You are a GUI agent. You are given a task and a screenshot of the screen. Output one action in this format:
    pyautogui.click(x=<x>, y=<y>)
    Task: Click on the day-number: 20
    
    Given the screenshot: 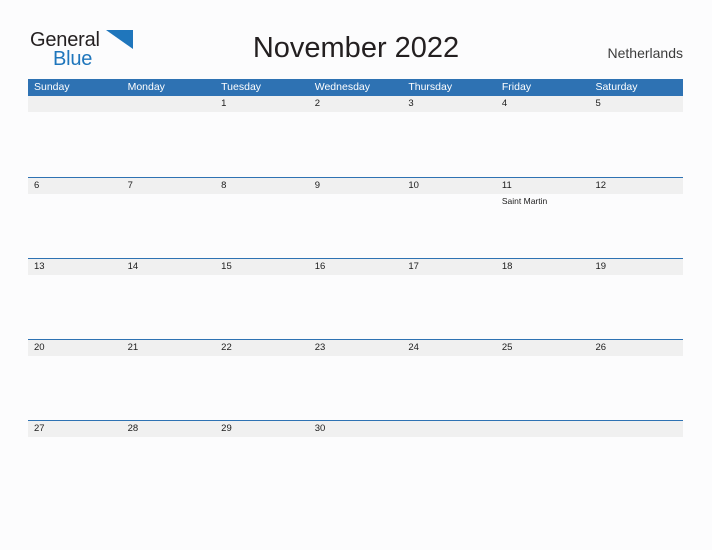 What is the action you would take?
    pyautogui.click(x=75, y=348)
    